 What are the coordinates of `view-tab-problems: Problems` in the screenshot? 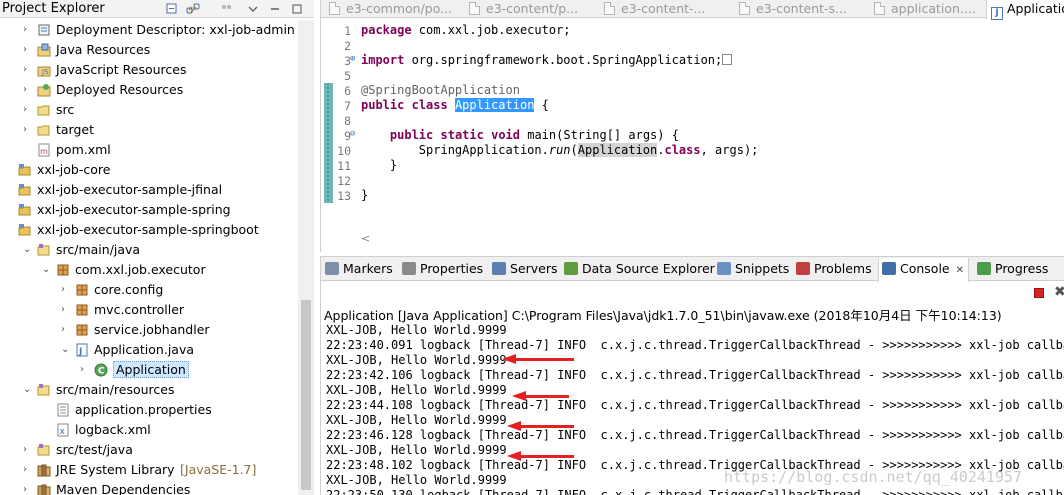 It's located at (834, 270).